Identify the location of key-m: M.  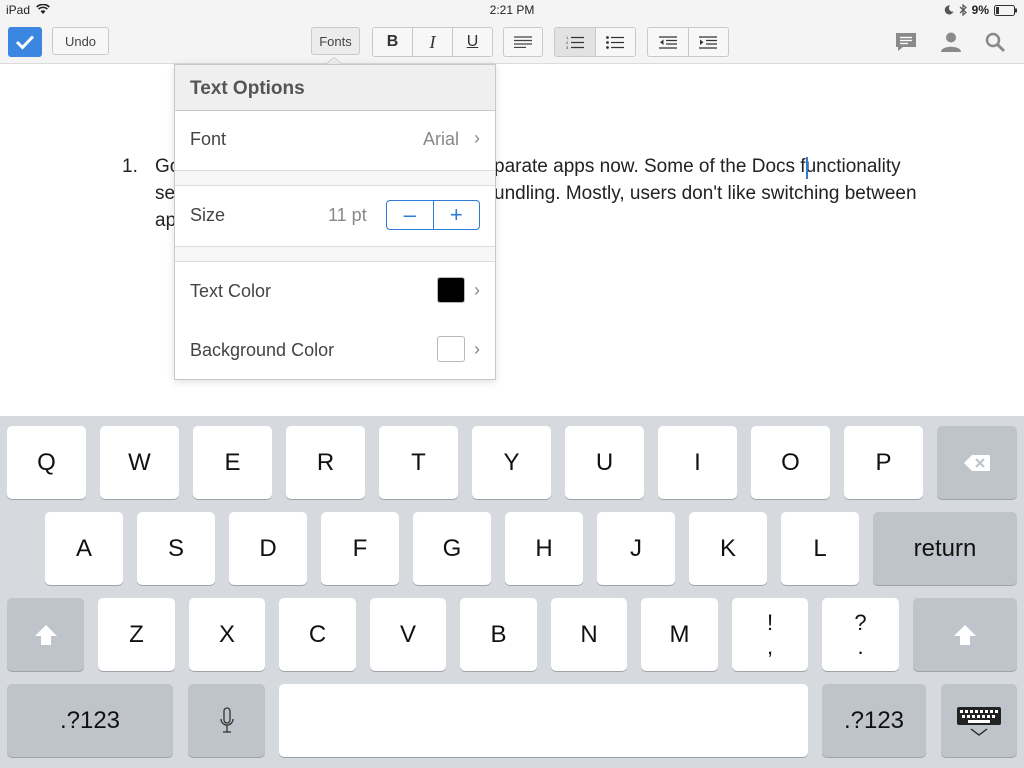
(679, 634).